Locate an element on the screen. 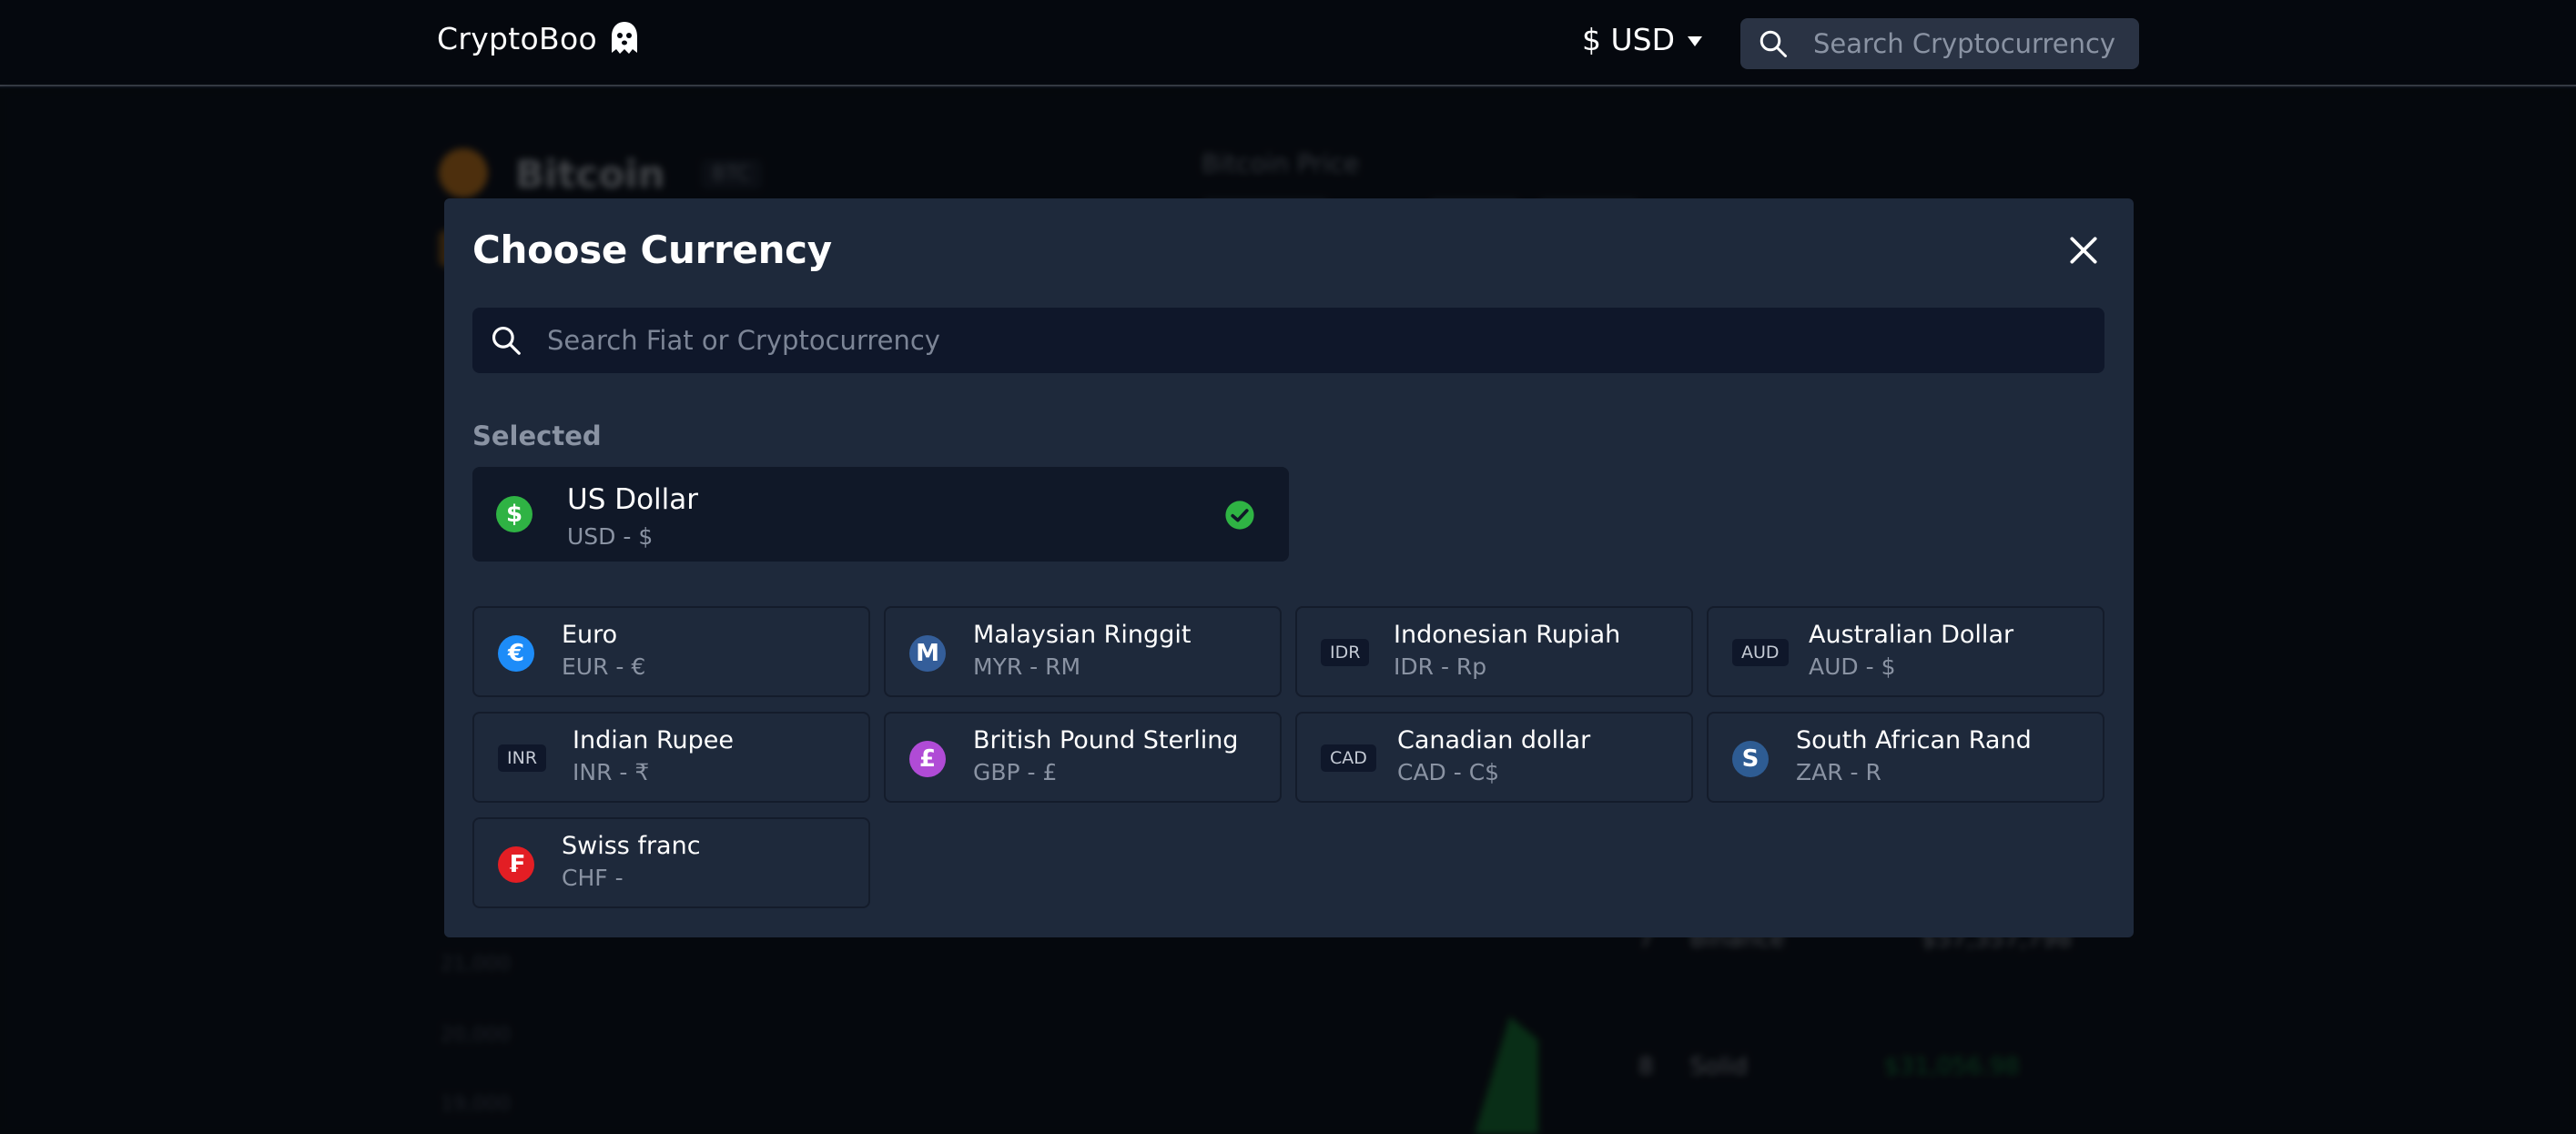  selected-section-label: Selected is located at coordinates (537, 435).